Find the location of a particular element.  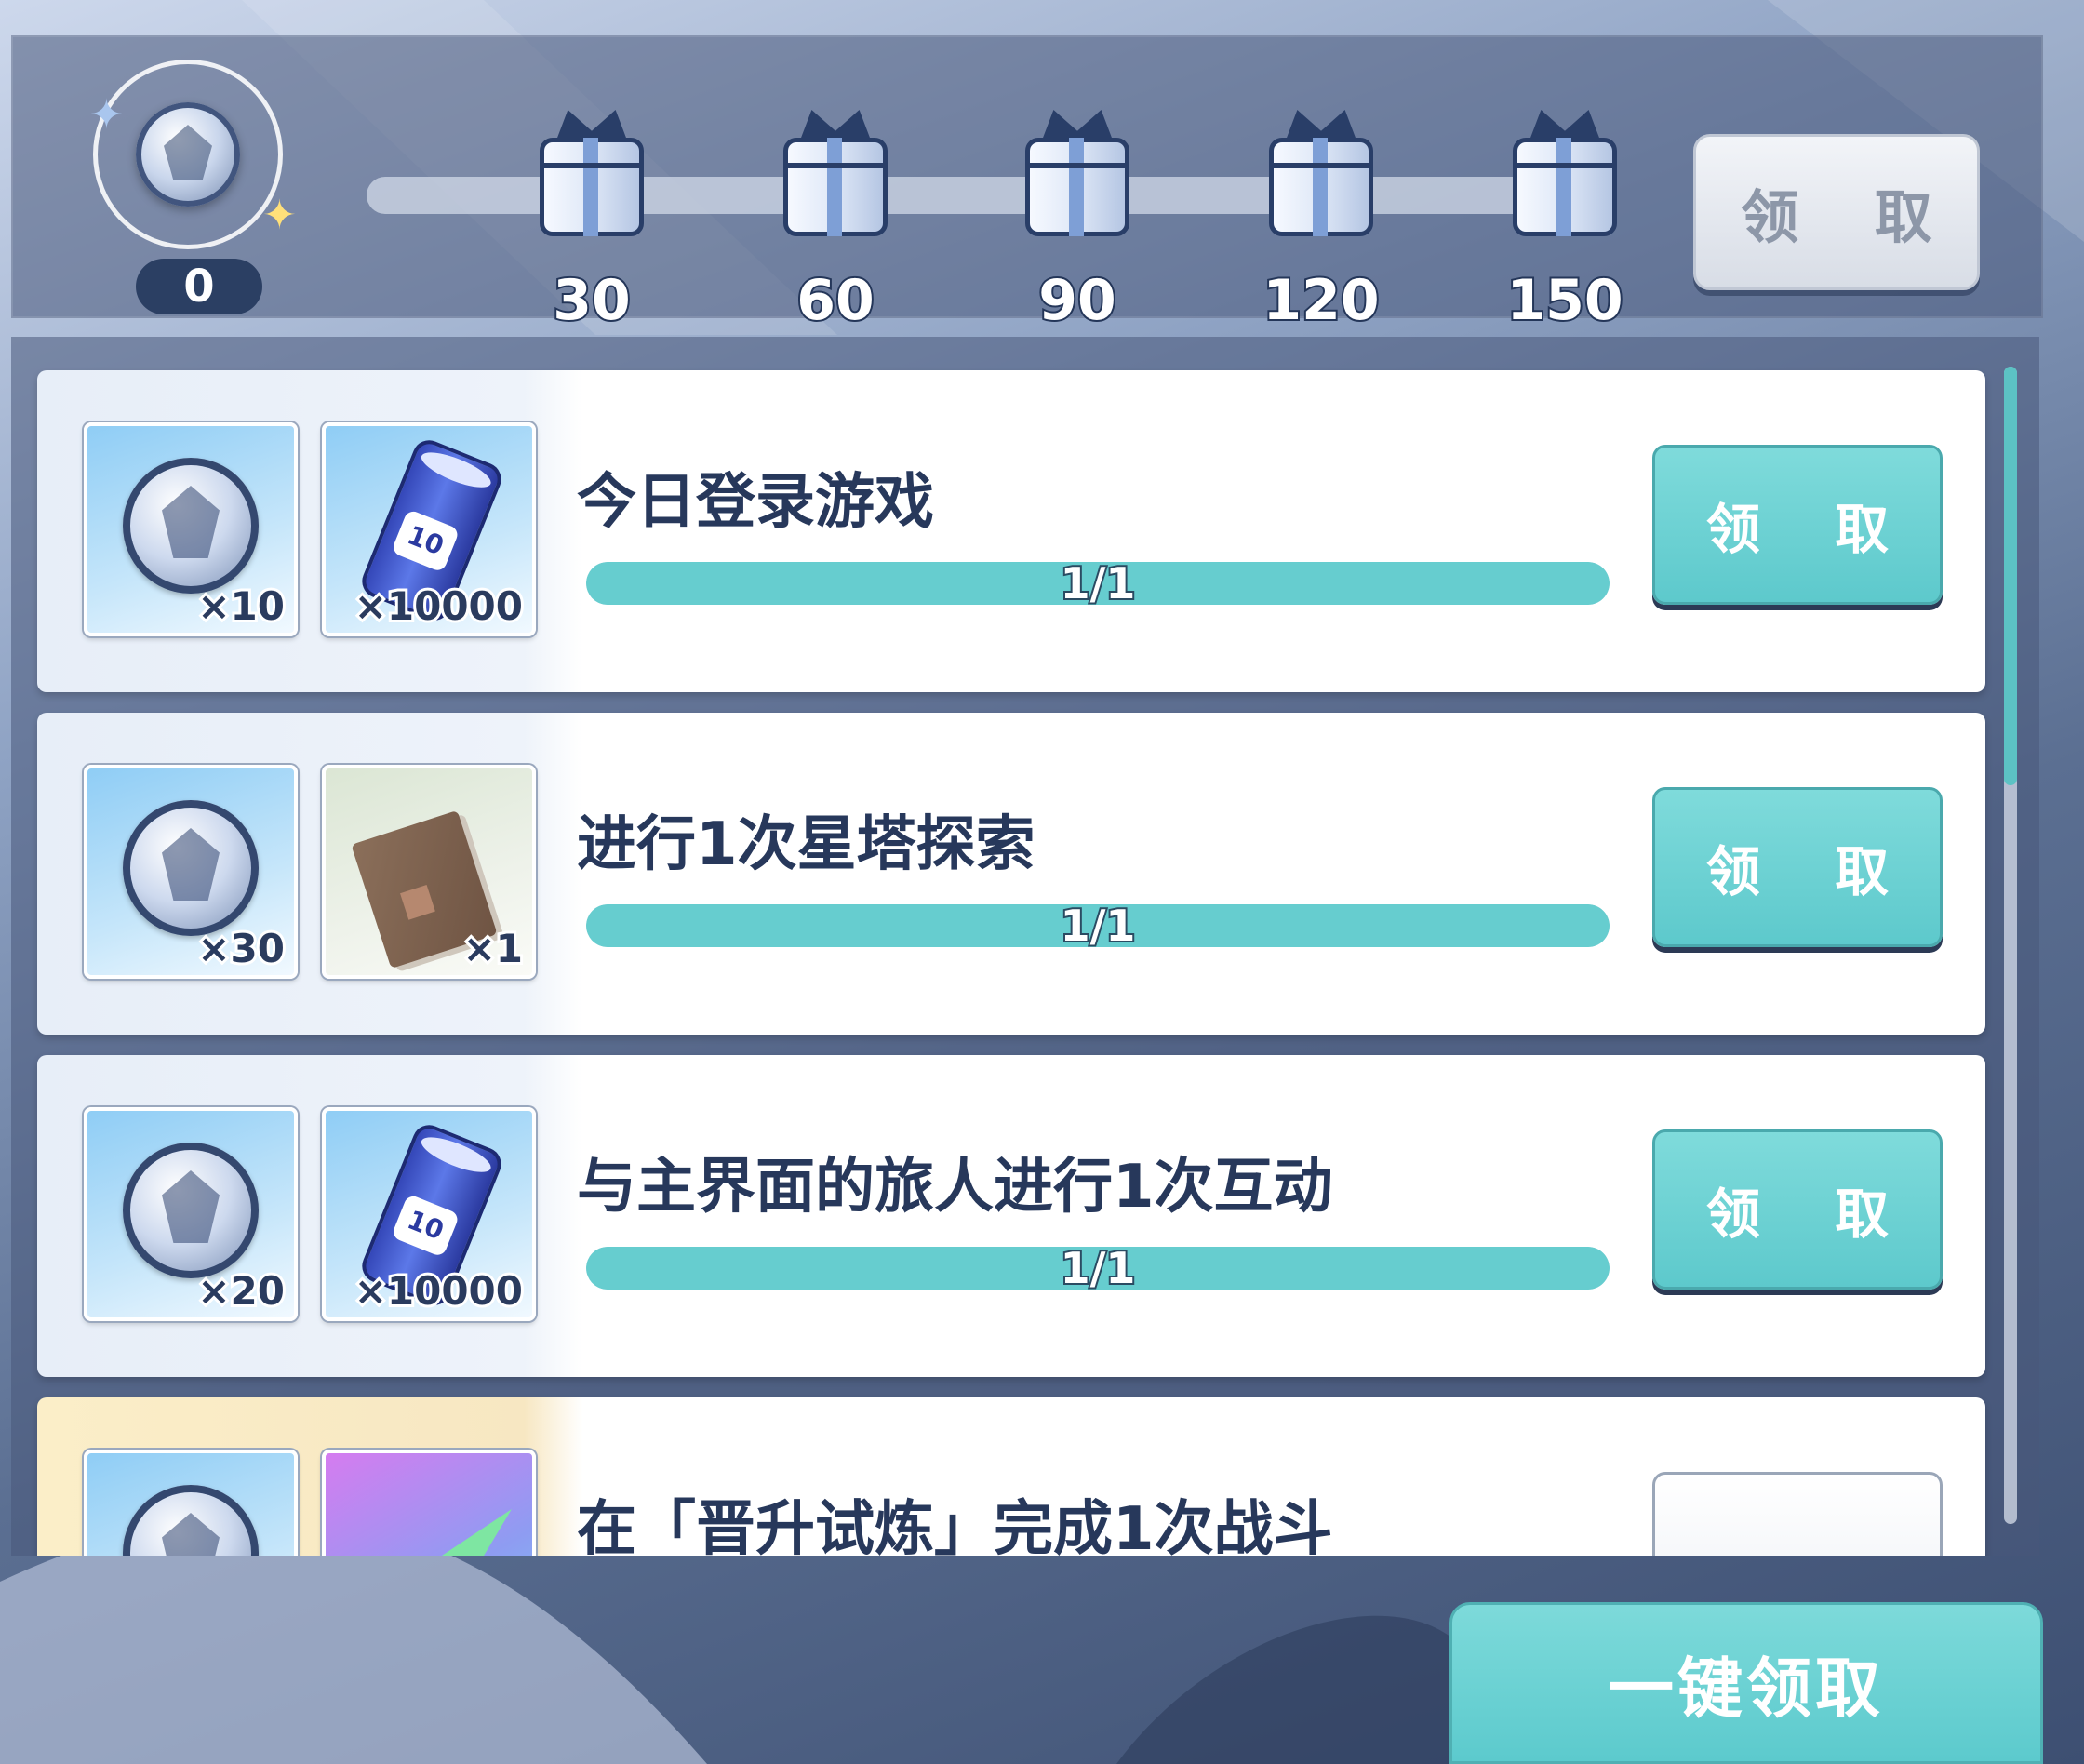

milestone-90: 90 is located at coordinates (1077, 216).